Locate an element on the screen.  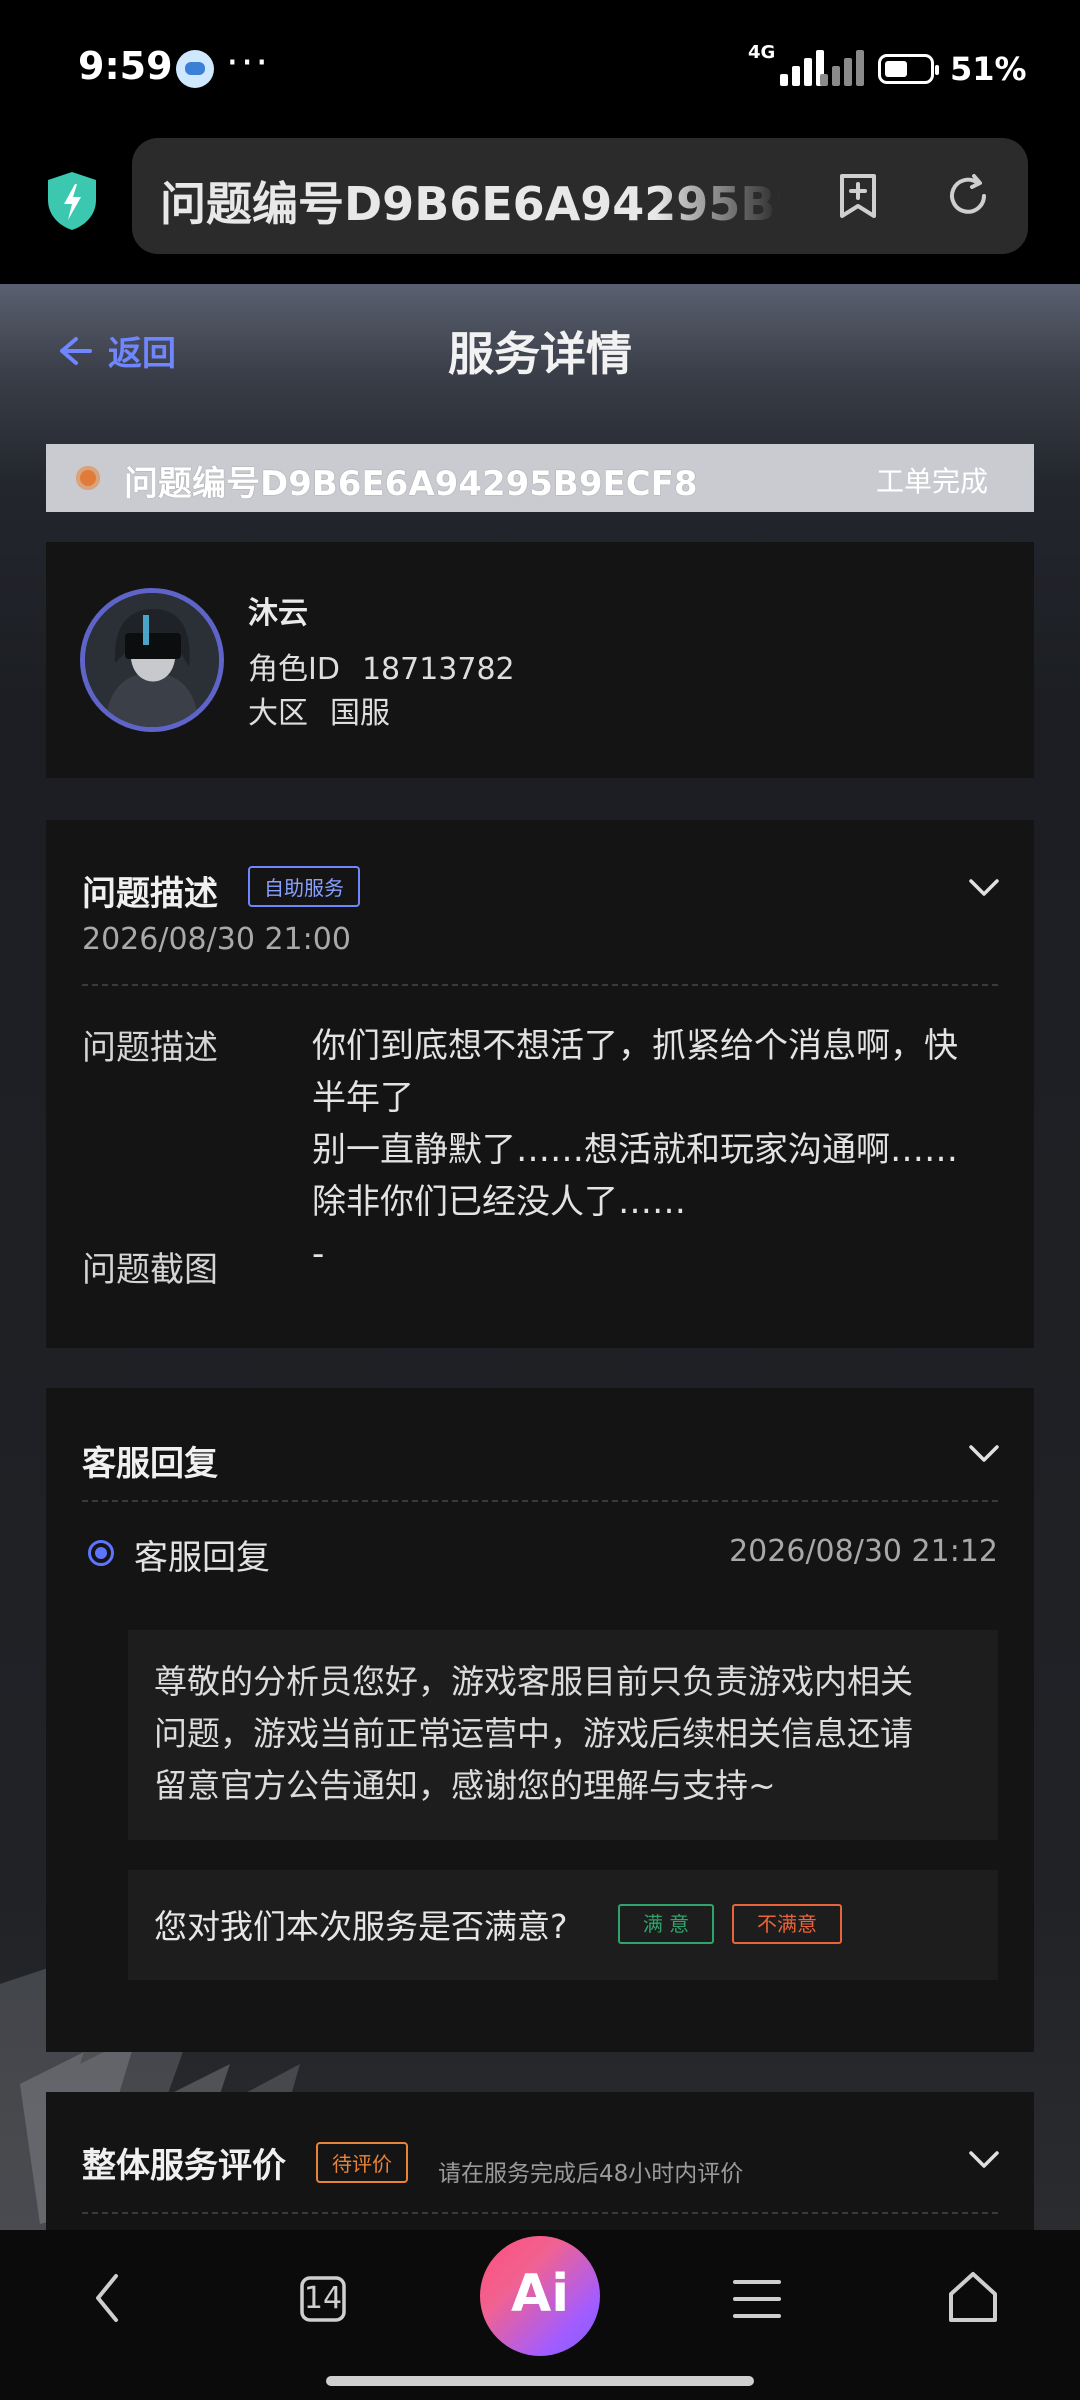
reply-line: 尊敬的分析员您好，游戏客服目前只负责游戏内相关 is located at coordinates (533, 1681).